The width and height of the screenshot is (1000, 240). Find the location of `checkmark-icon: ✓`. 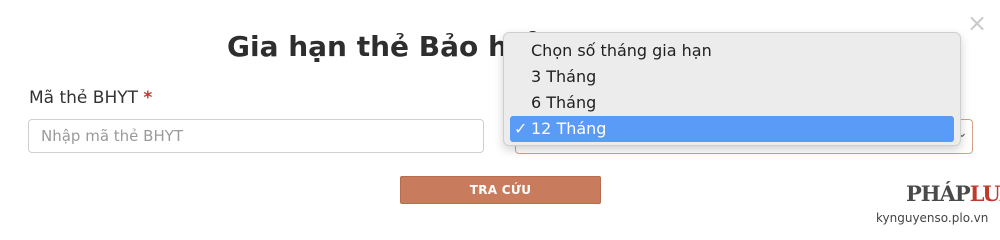

checkmark-icon: ✓ is located at coordinates (521, 128).